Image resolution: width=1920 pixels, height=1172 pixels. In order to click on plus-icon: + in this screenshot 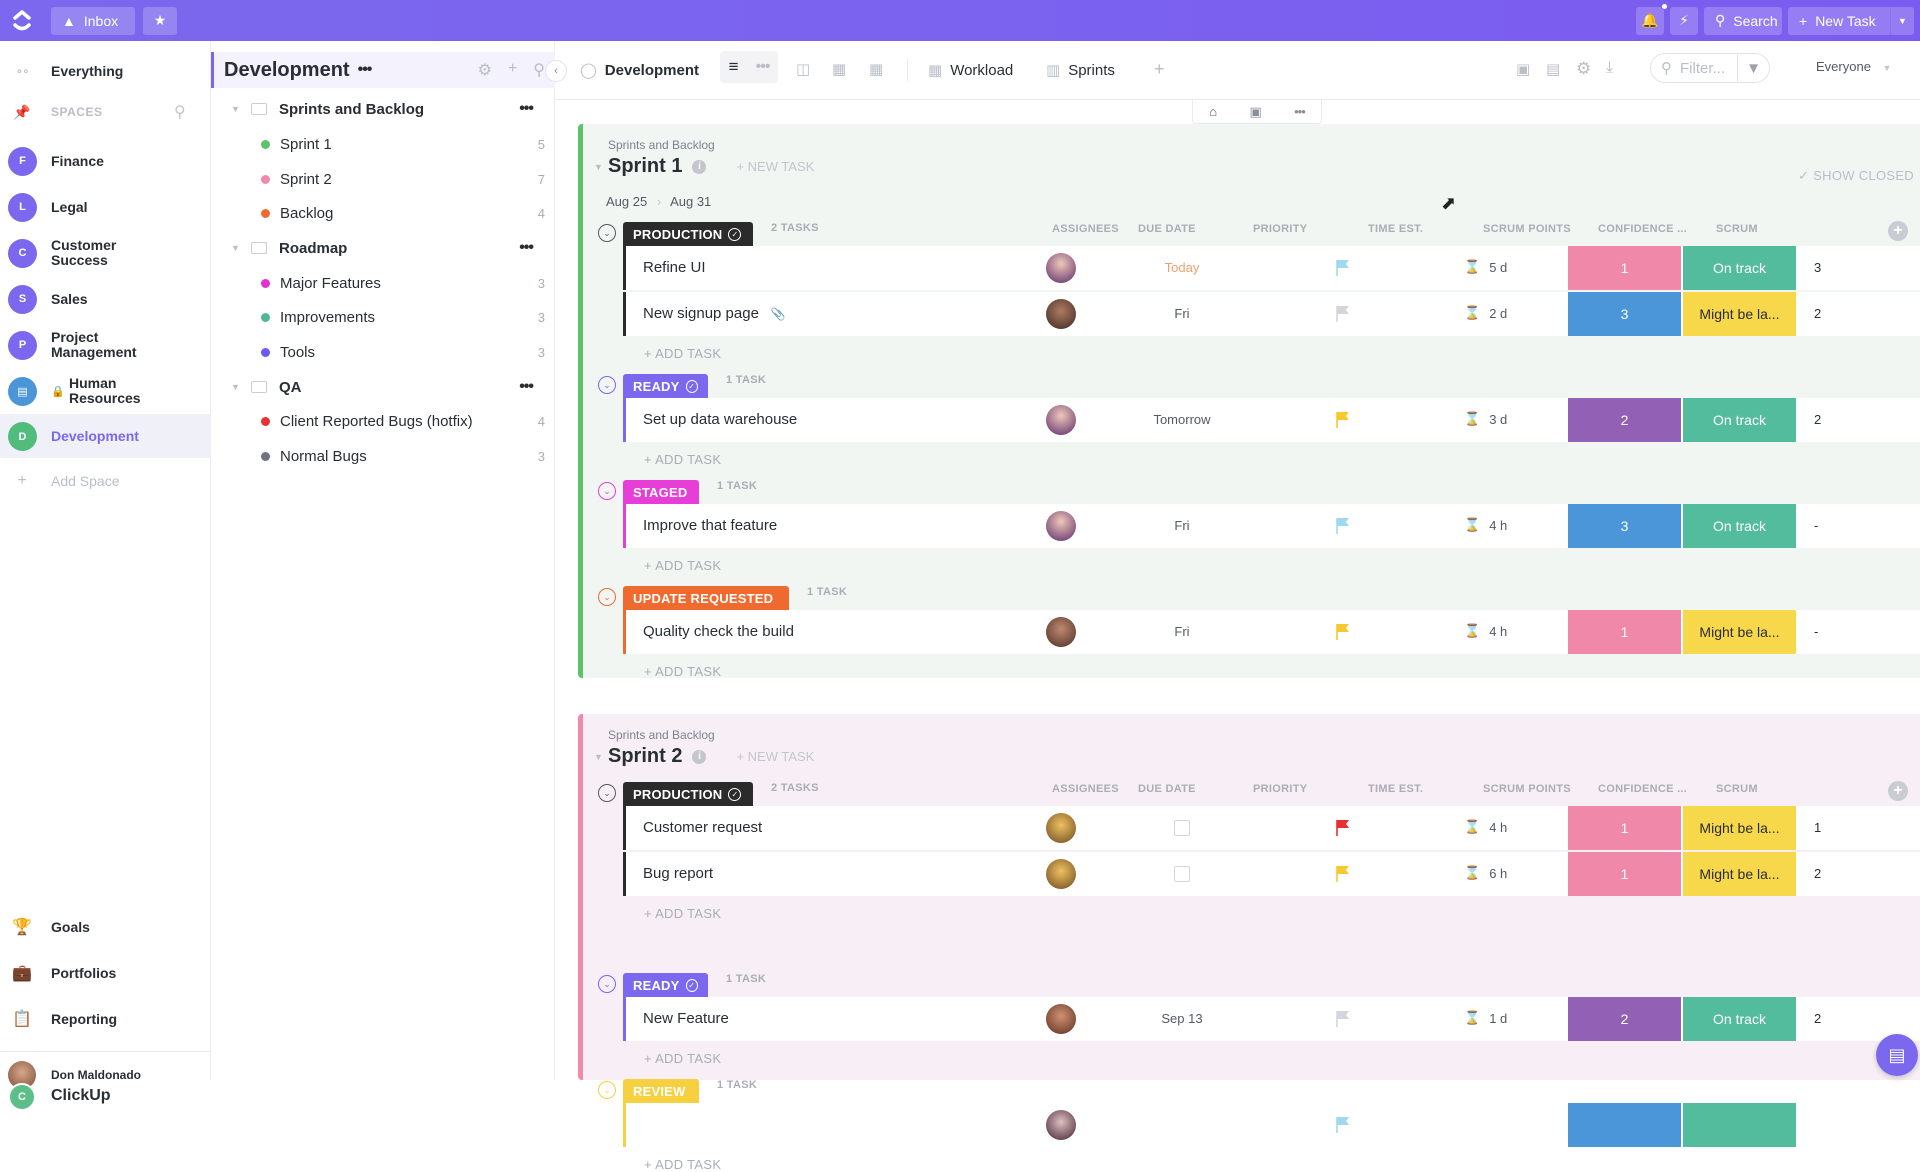, I will do `click(512, 70)`.